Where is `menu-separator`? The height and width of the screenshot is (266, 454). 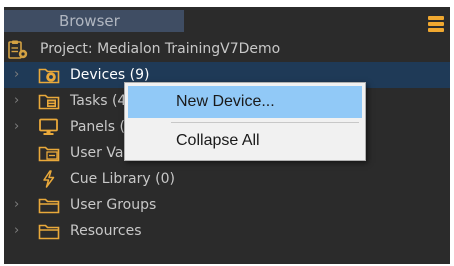 menu-separator is located at coordinates (265, 122).